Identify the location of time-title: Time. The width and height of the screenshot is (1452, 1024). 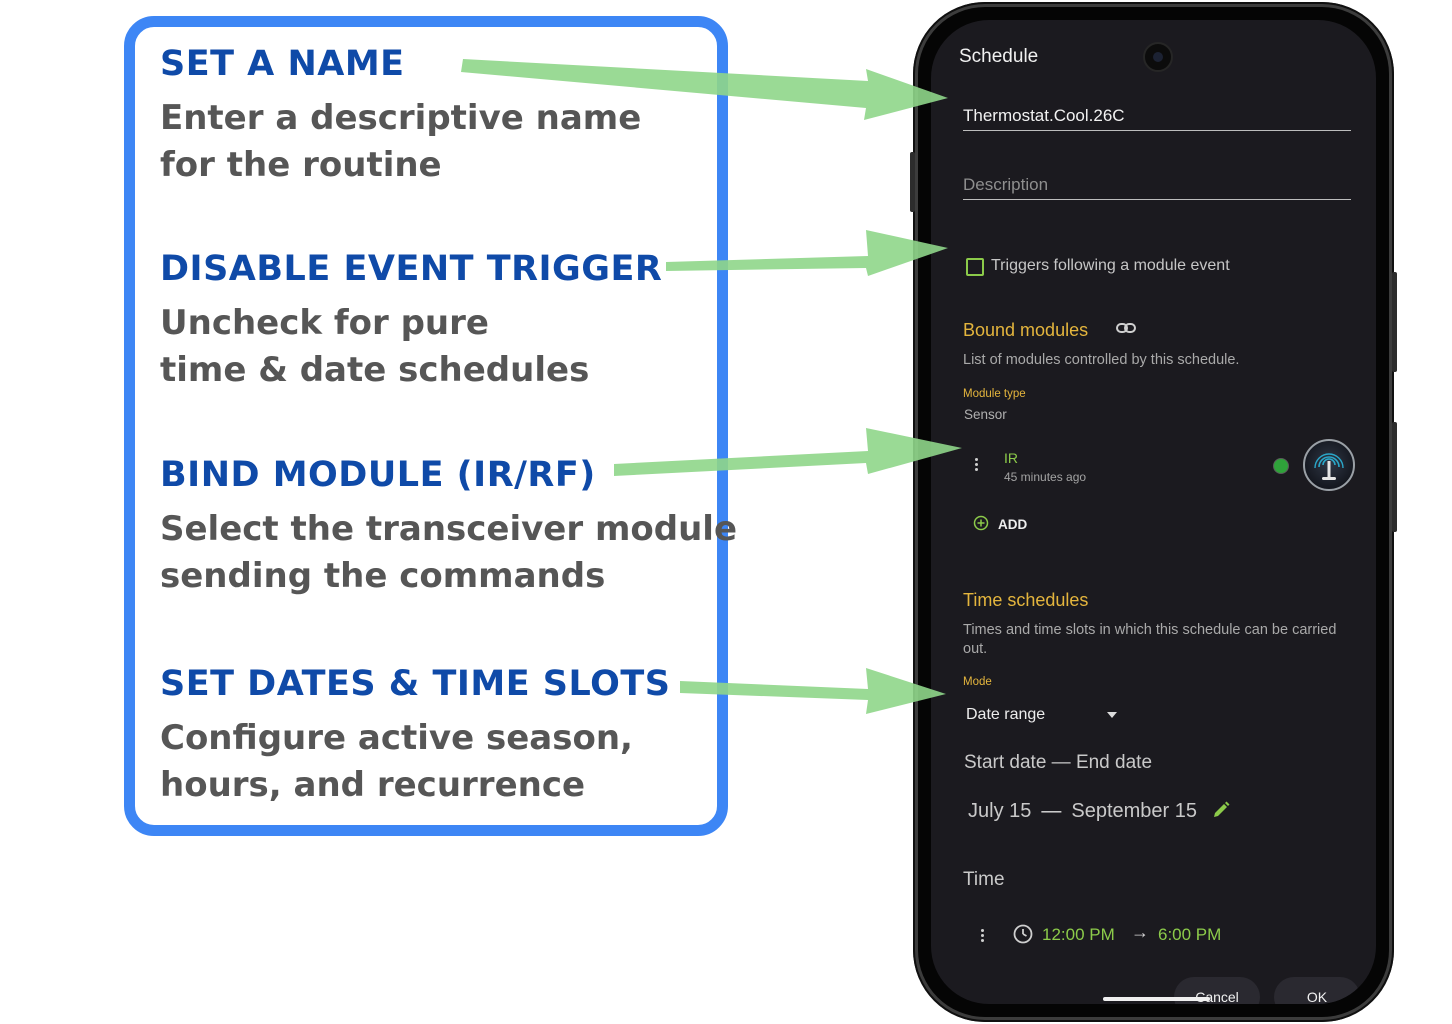
(984, 879).